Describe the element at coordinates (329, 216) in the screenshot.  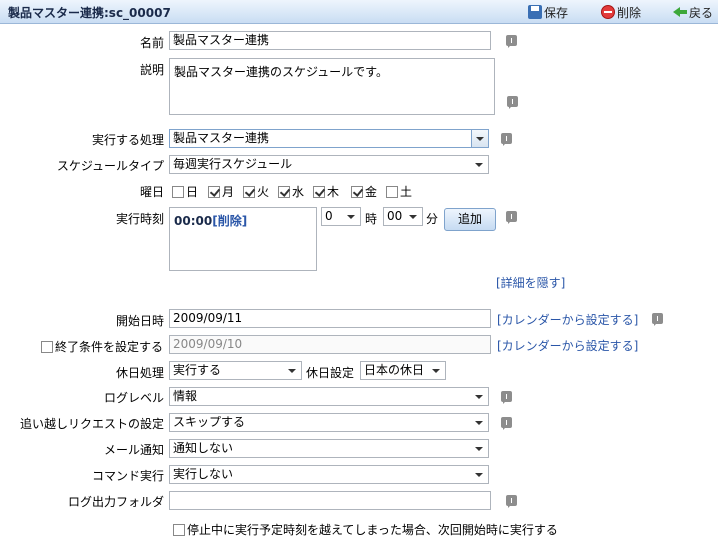
I see `hour-value: 0` at that location.